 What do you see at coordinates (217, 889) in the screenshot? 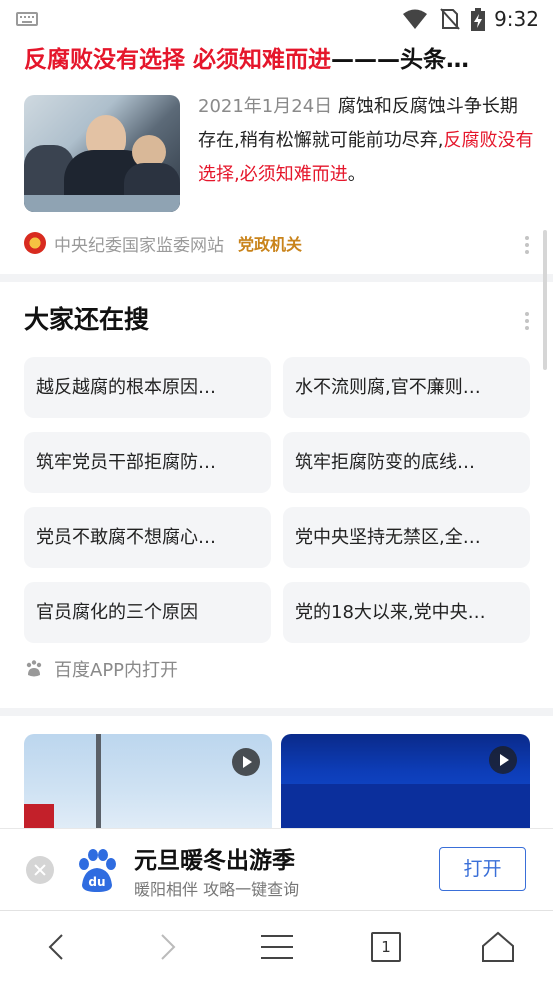
I see `banner-subtitle: 暖阳相伴 攻略一键查询` at bounding box center [217, 889].